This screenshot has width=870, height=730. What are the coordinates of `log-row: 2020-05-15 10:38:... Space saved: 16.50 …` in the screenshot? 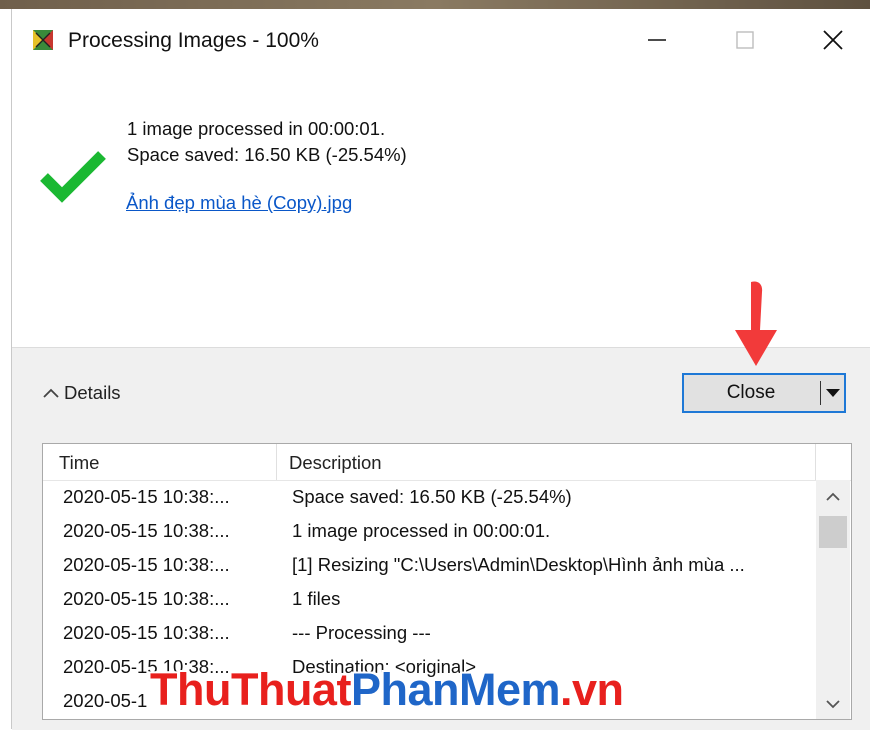 It's located at (429, 498).